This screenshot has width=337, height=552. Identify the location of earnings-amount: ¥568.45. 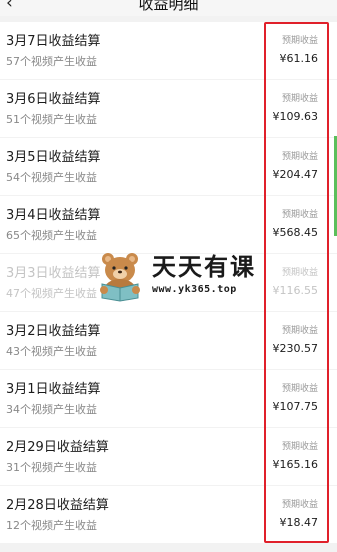
(295, 232).